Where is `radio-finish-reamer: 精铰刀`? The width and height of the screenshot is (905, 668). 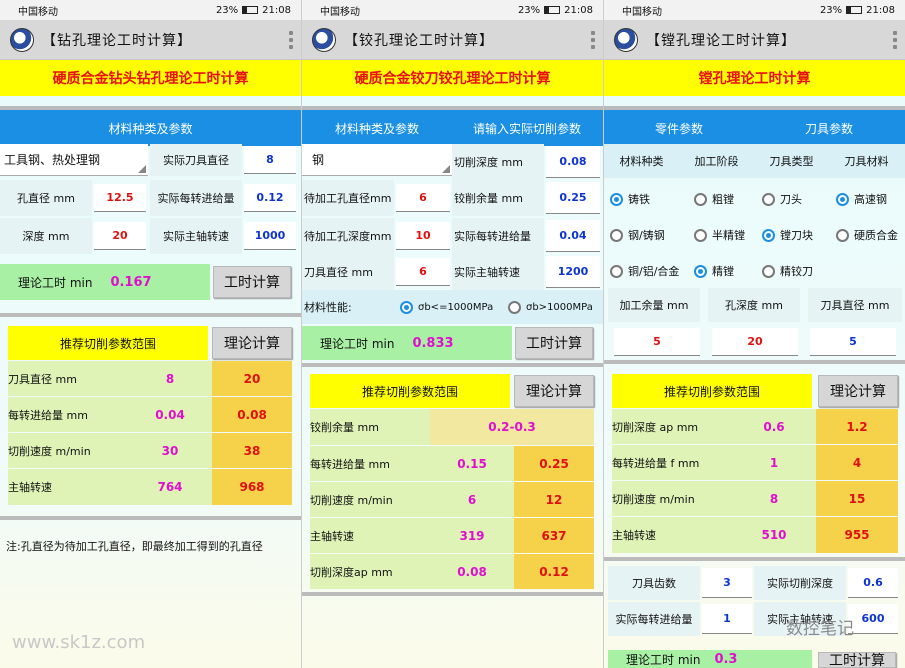 radio-finish-reamer: 精铰刀 is located at coordinates (799, 271).